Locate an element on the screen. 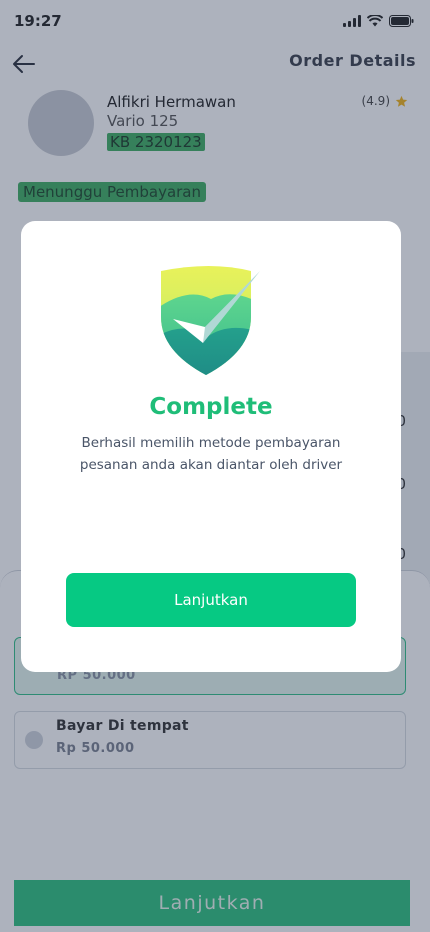 The width and height of the screenshot is (430, 932). modal-continue-button: Lanjutkan is located at coordinates (211, 600).